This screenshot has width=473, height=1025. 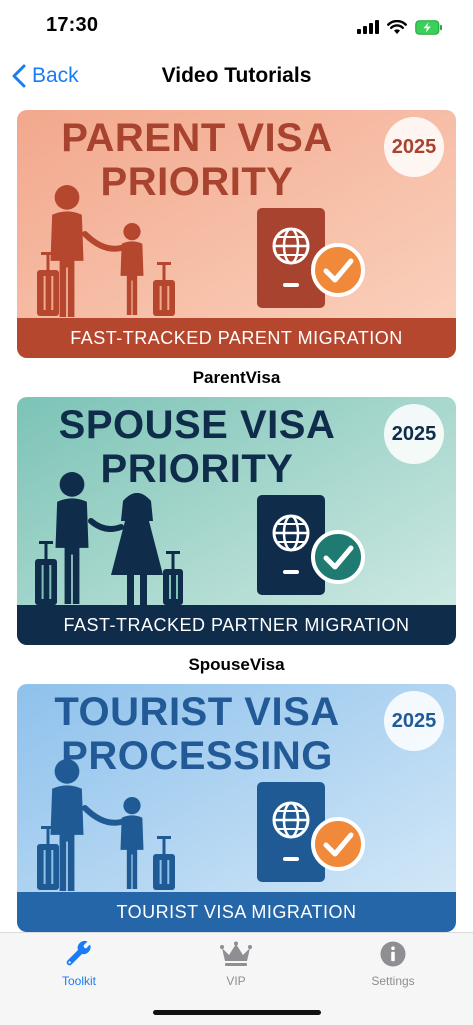 What do you see at coordinates (197, 756) in the screenshot?
I see `thumbnail-title-line2: PROCESSING` at bounding box center [197, 756].